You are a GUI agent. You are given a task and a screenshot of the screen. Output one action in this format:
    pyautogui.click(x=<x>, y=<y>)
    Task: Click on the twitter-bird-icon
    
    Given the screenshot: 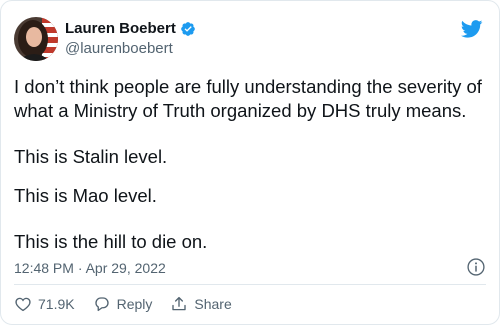 What is the action you would take?
    pyautogui.click(x=472, y=29)
    